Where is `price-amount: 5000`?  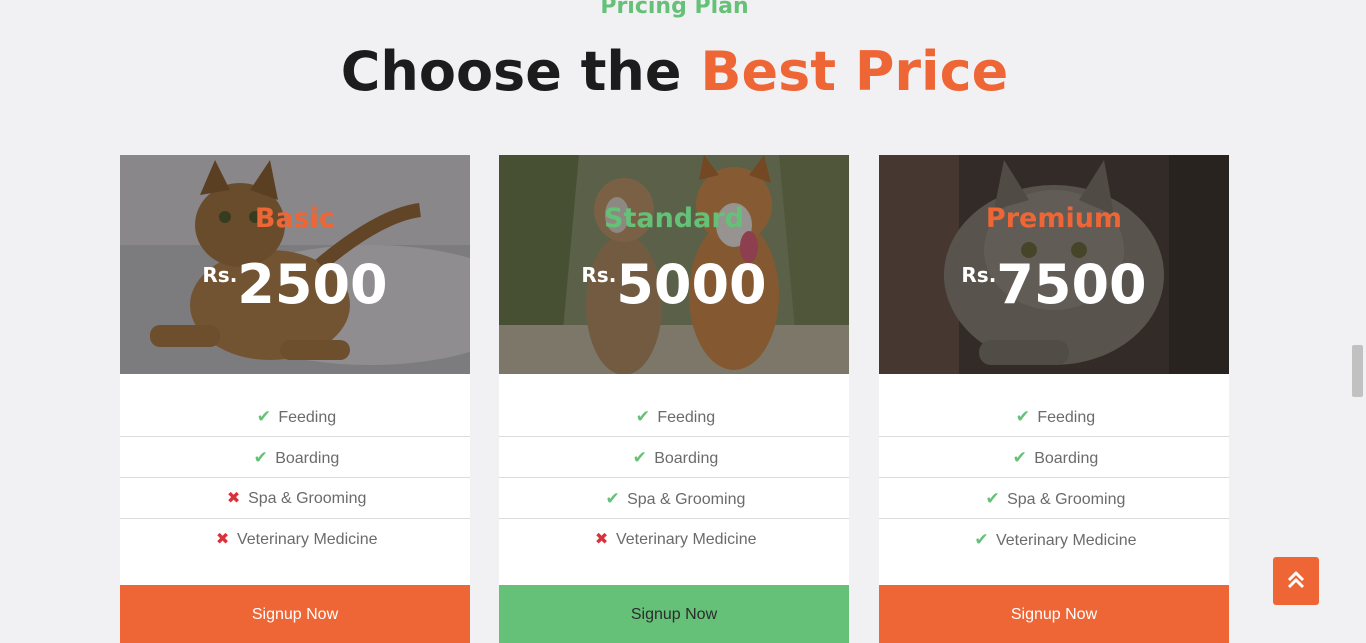
price-amount: 5000 is located at coordinates (691, 284).